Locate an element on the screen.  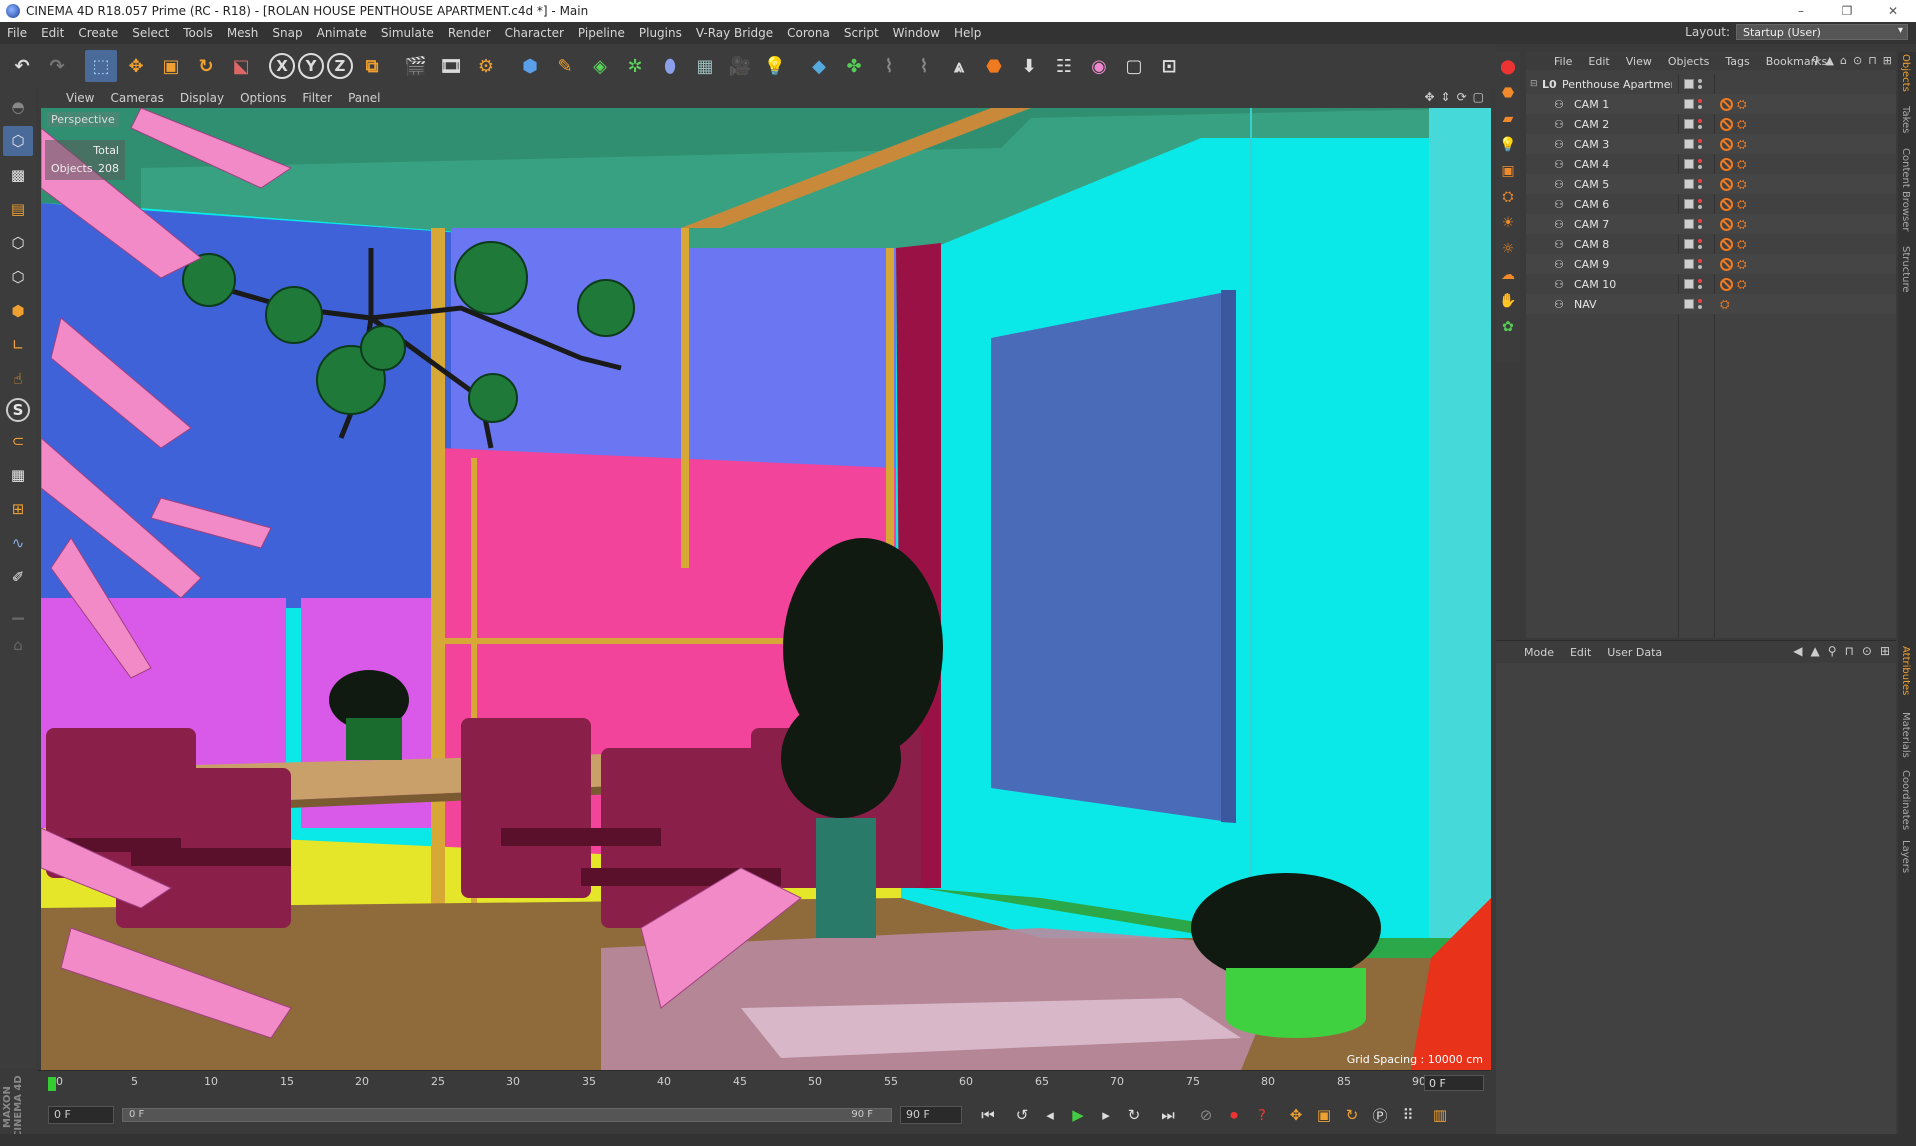
tree-row-cam3: ⚇ CAM 3 ⛭ is located at coordinates (1711, 144).